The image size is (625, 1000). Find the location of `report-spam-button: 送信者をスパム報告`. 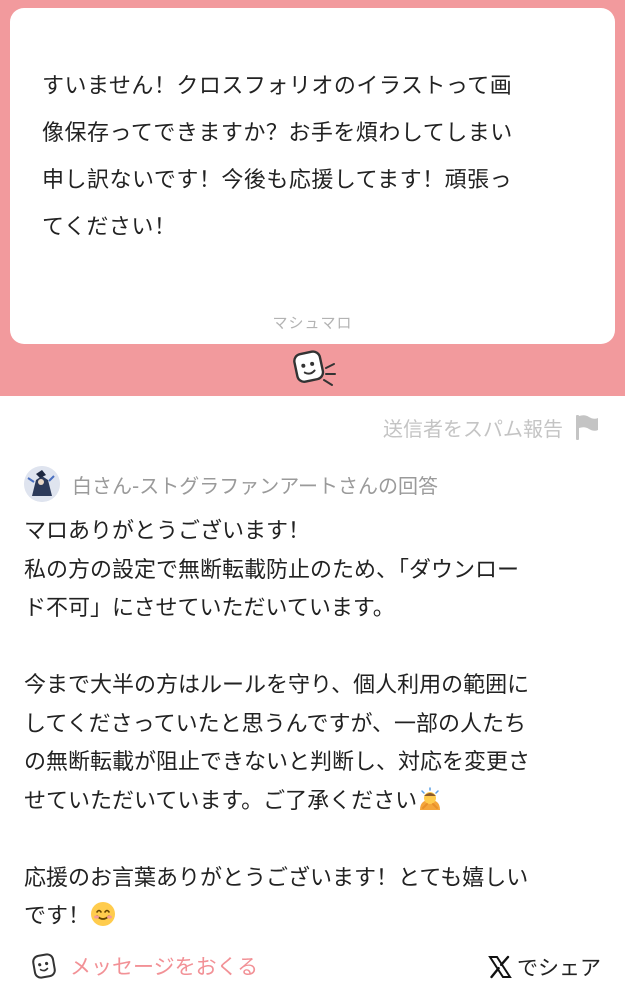

report-spam-button: 送信者をスパム報告 is located at coordinates (492, 427).